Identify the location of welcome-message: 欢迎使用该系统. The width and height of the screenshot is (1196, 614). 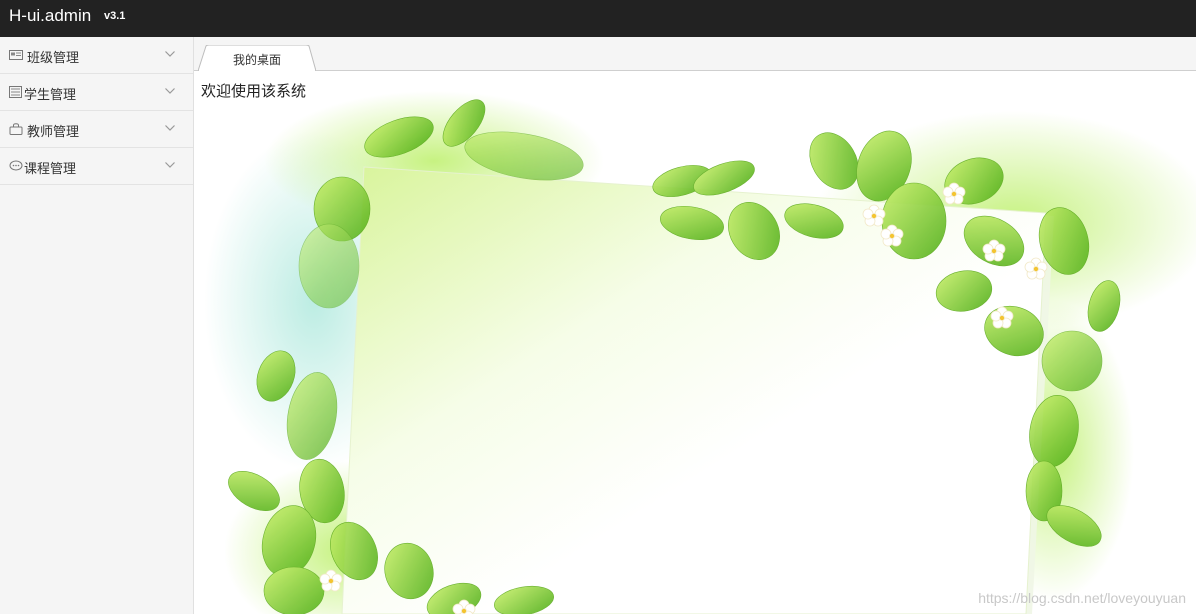
(254, 91).